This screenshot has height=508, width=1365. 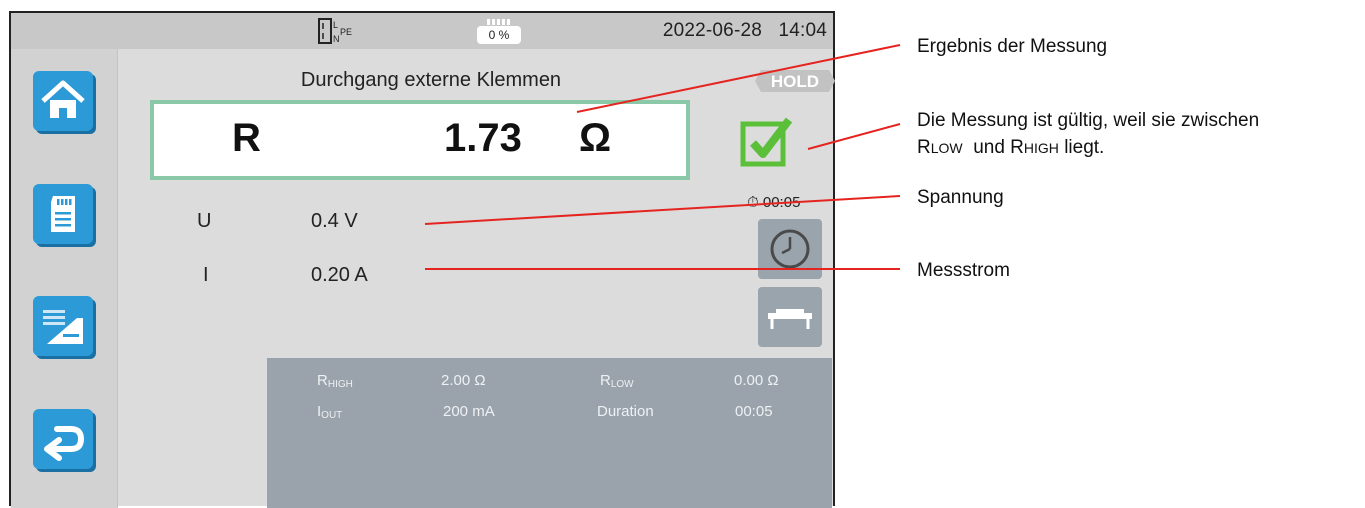 I want to click on annotation-voltage: Spannung, so click(x=960, y=197).